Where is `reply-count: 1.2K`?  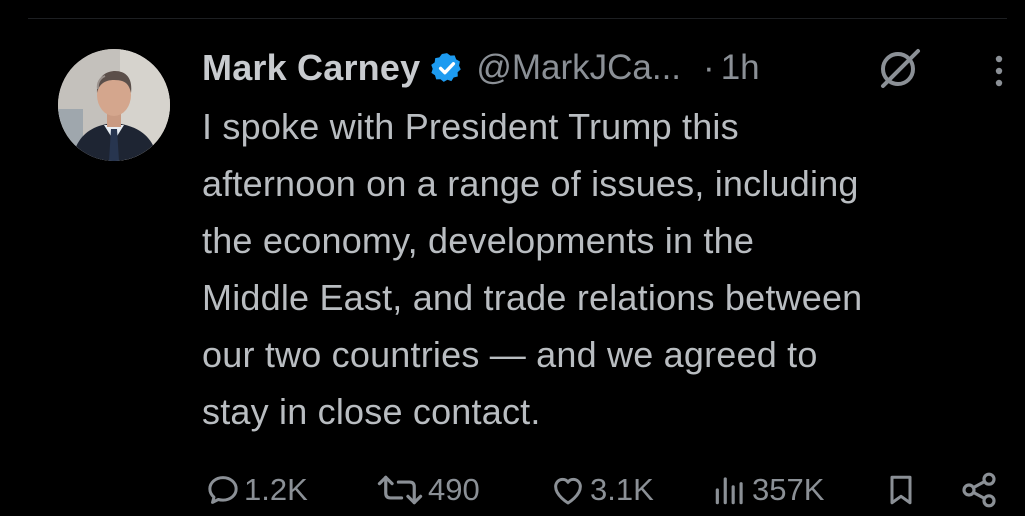
reply-count: 1.2K is located at coordinates (276, 489).